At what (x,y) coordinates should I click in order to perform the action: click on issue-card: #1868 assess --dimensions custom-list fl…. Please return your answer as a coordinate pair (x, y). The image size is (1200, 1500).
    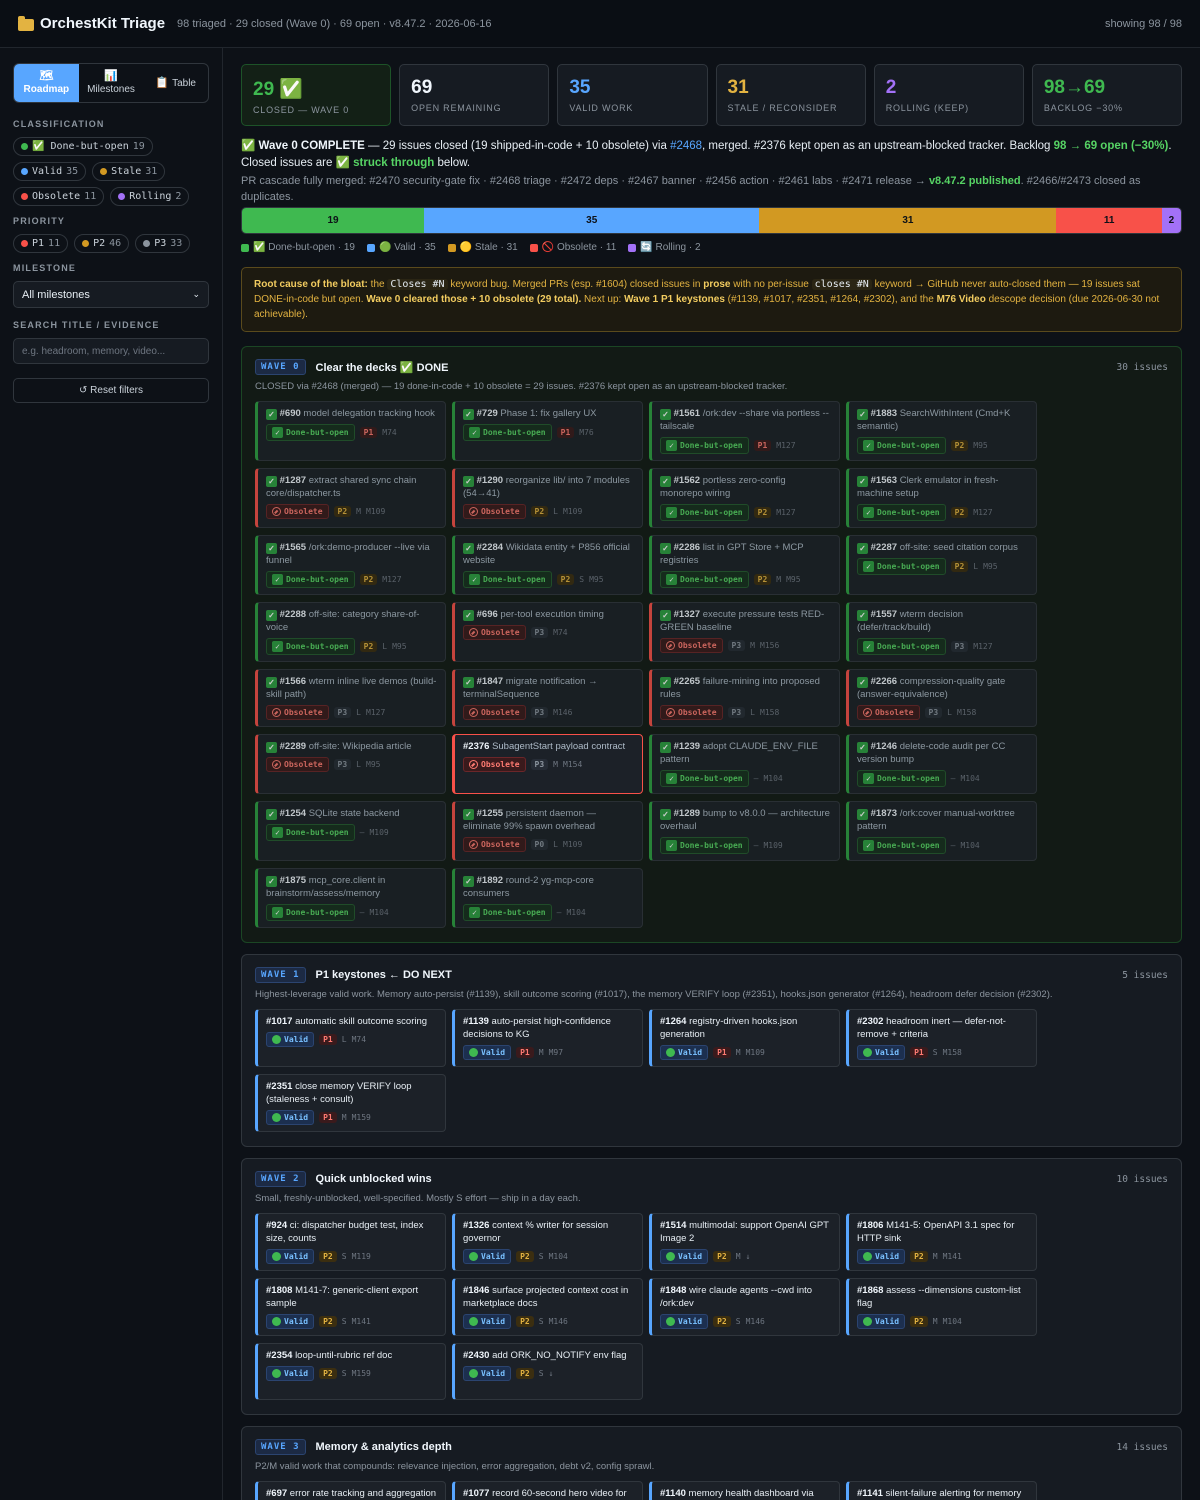
    Looking at the image, I should click on (941, 1307).